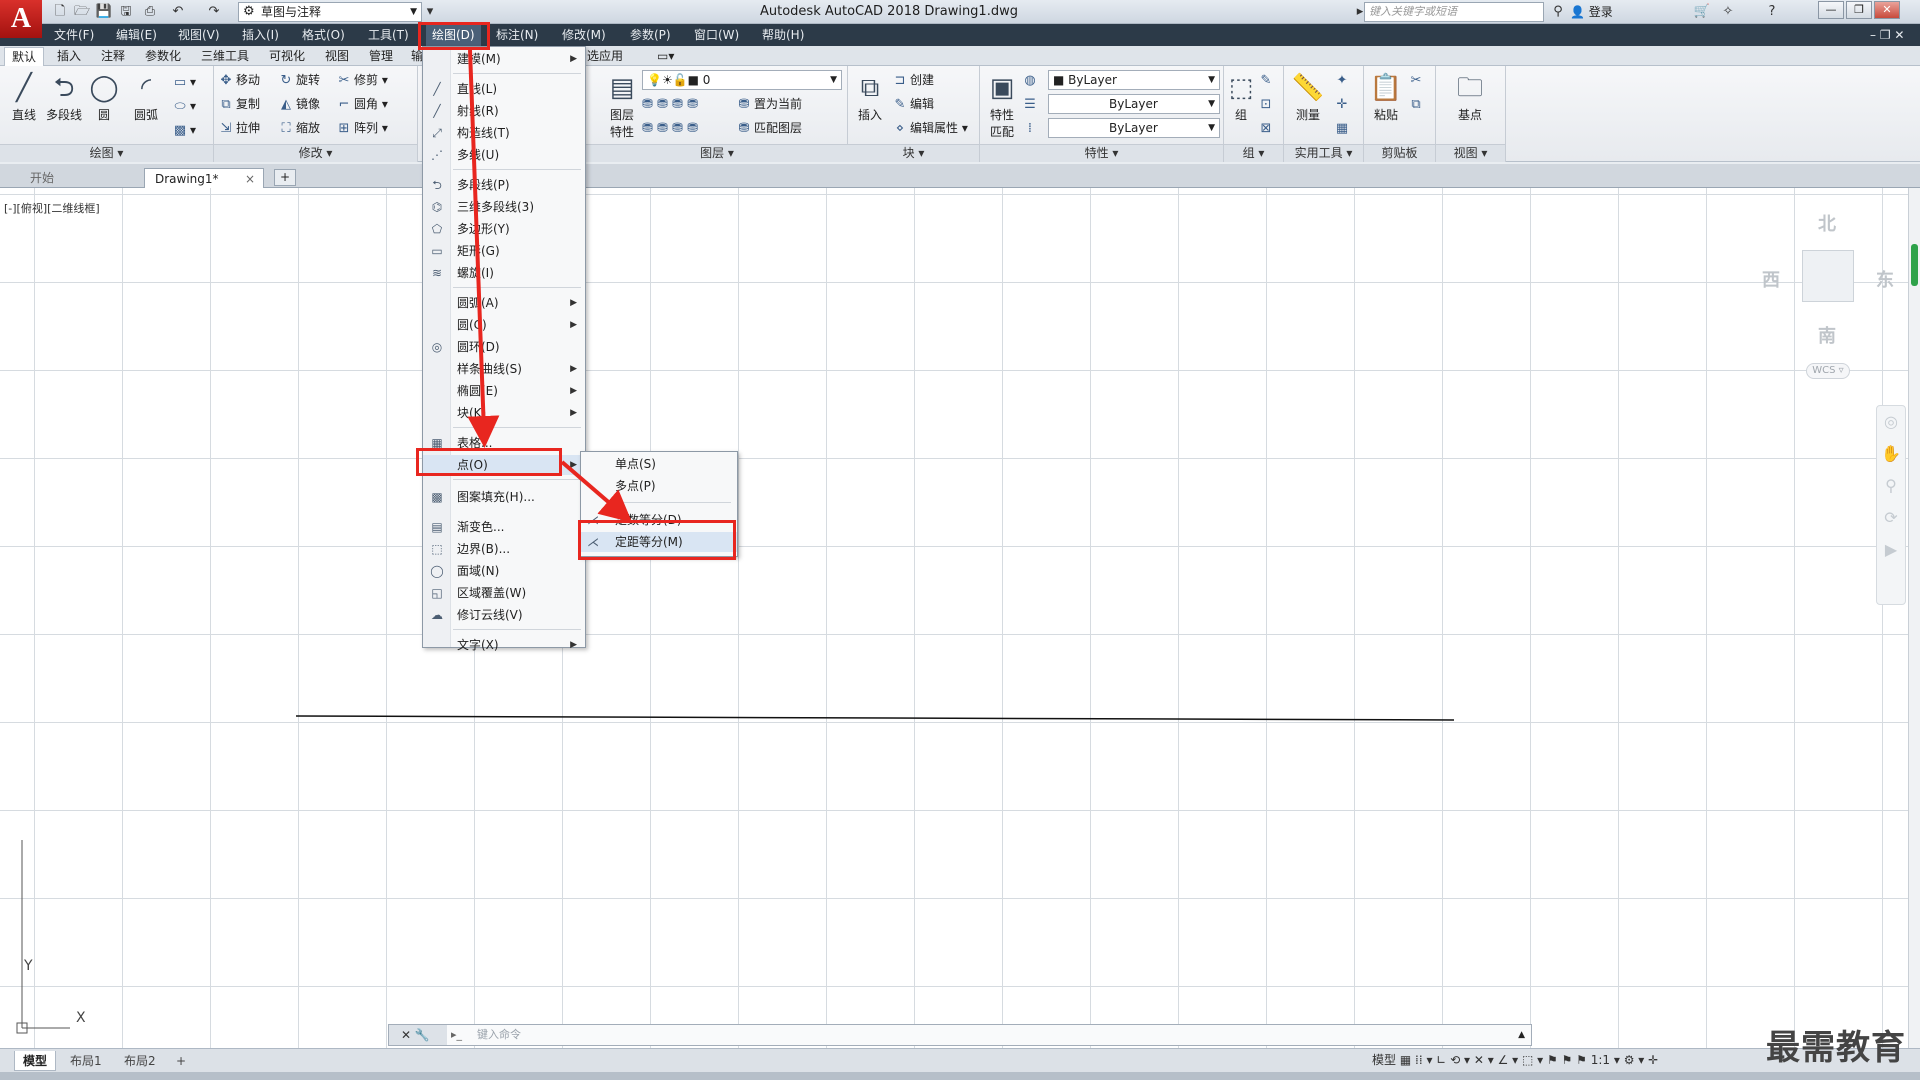 Image resolution: width=1920 pixels, height=1080 pixels. Describe the element at coordinates (1101, 153) in the screenshot. I see `properties-panel-title: 特性 ▾` at that location.